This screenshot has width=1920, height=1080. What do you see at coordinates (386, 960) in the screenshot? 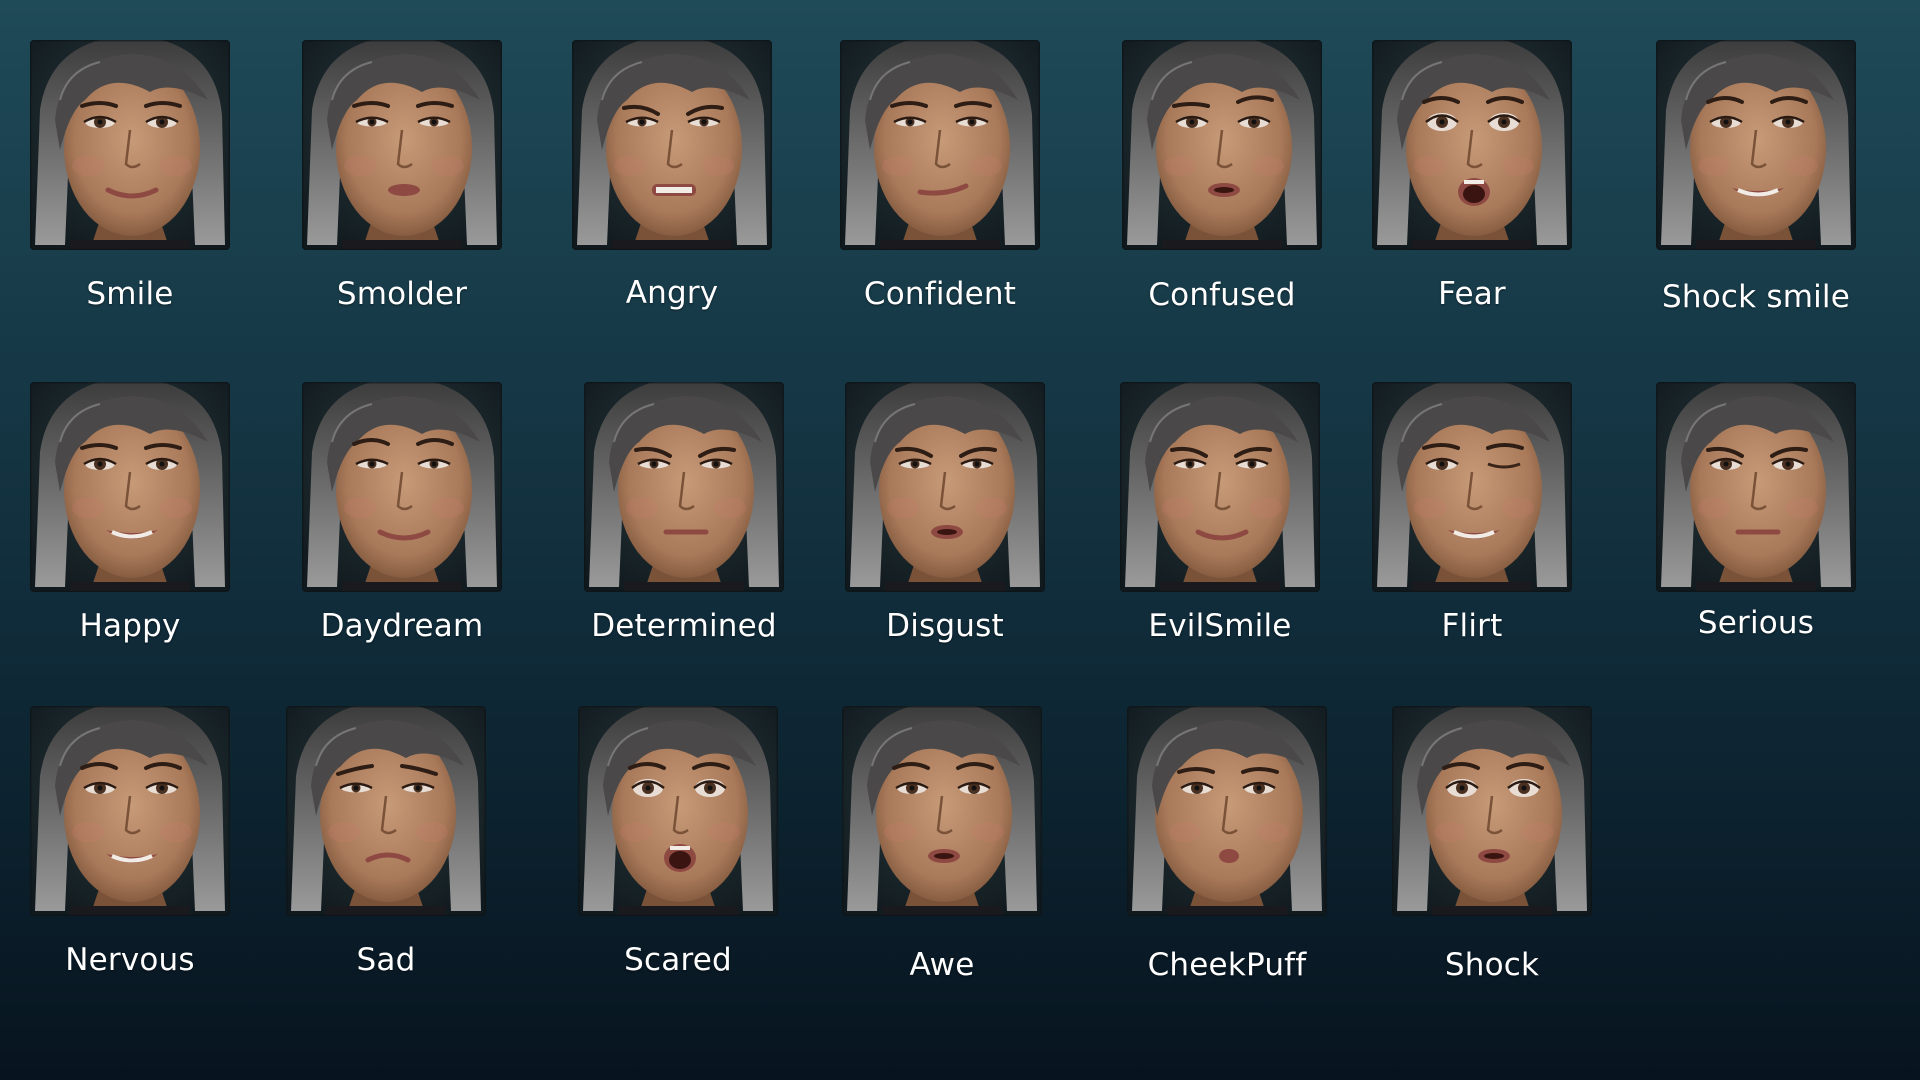
I see `expression-label: Sad` at bounding box center [386, 960].